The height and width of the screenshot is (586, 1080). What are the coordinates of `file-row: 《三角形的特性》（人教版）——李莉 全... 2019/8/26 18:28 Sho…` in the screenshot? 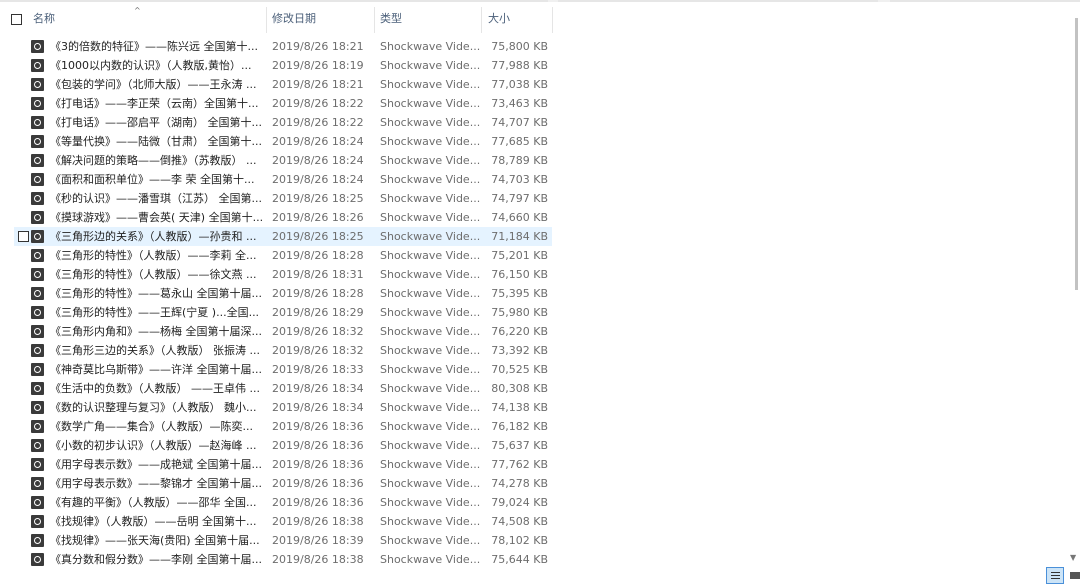 It's located at (276, 255).